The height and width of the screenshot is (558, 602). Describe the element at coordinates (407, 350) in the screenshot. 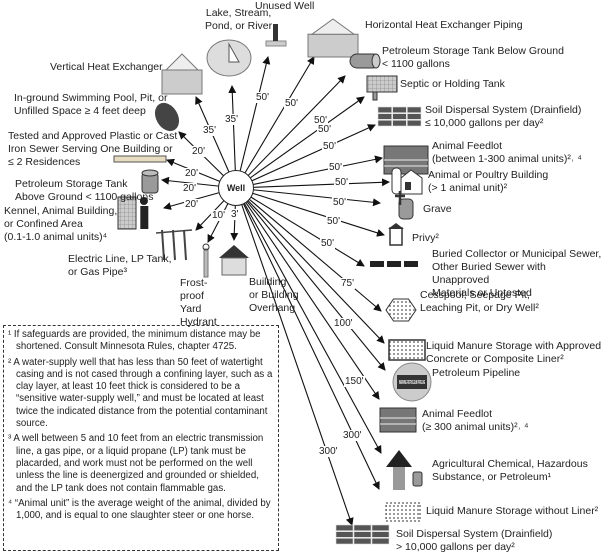

I see `lined-manure-icon` at that location.